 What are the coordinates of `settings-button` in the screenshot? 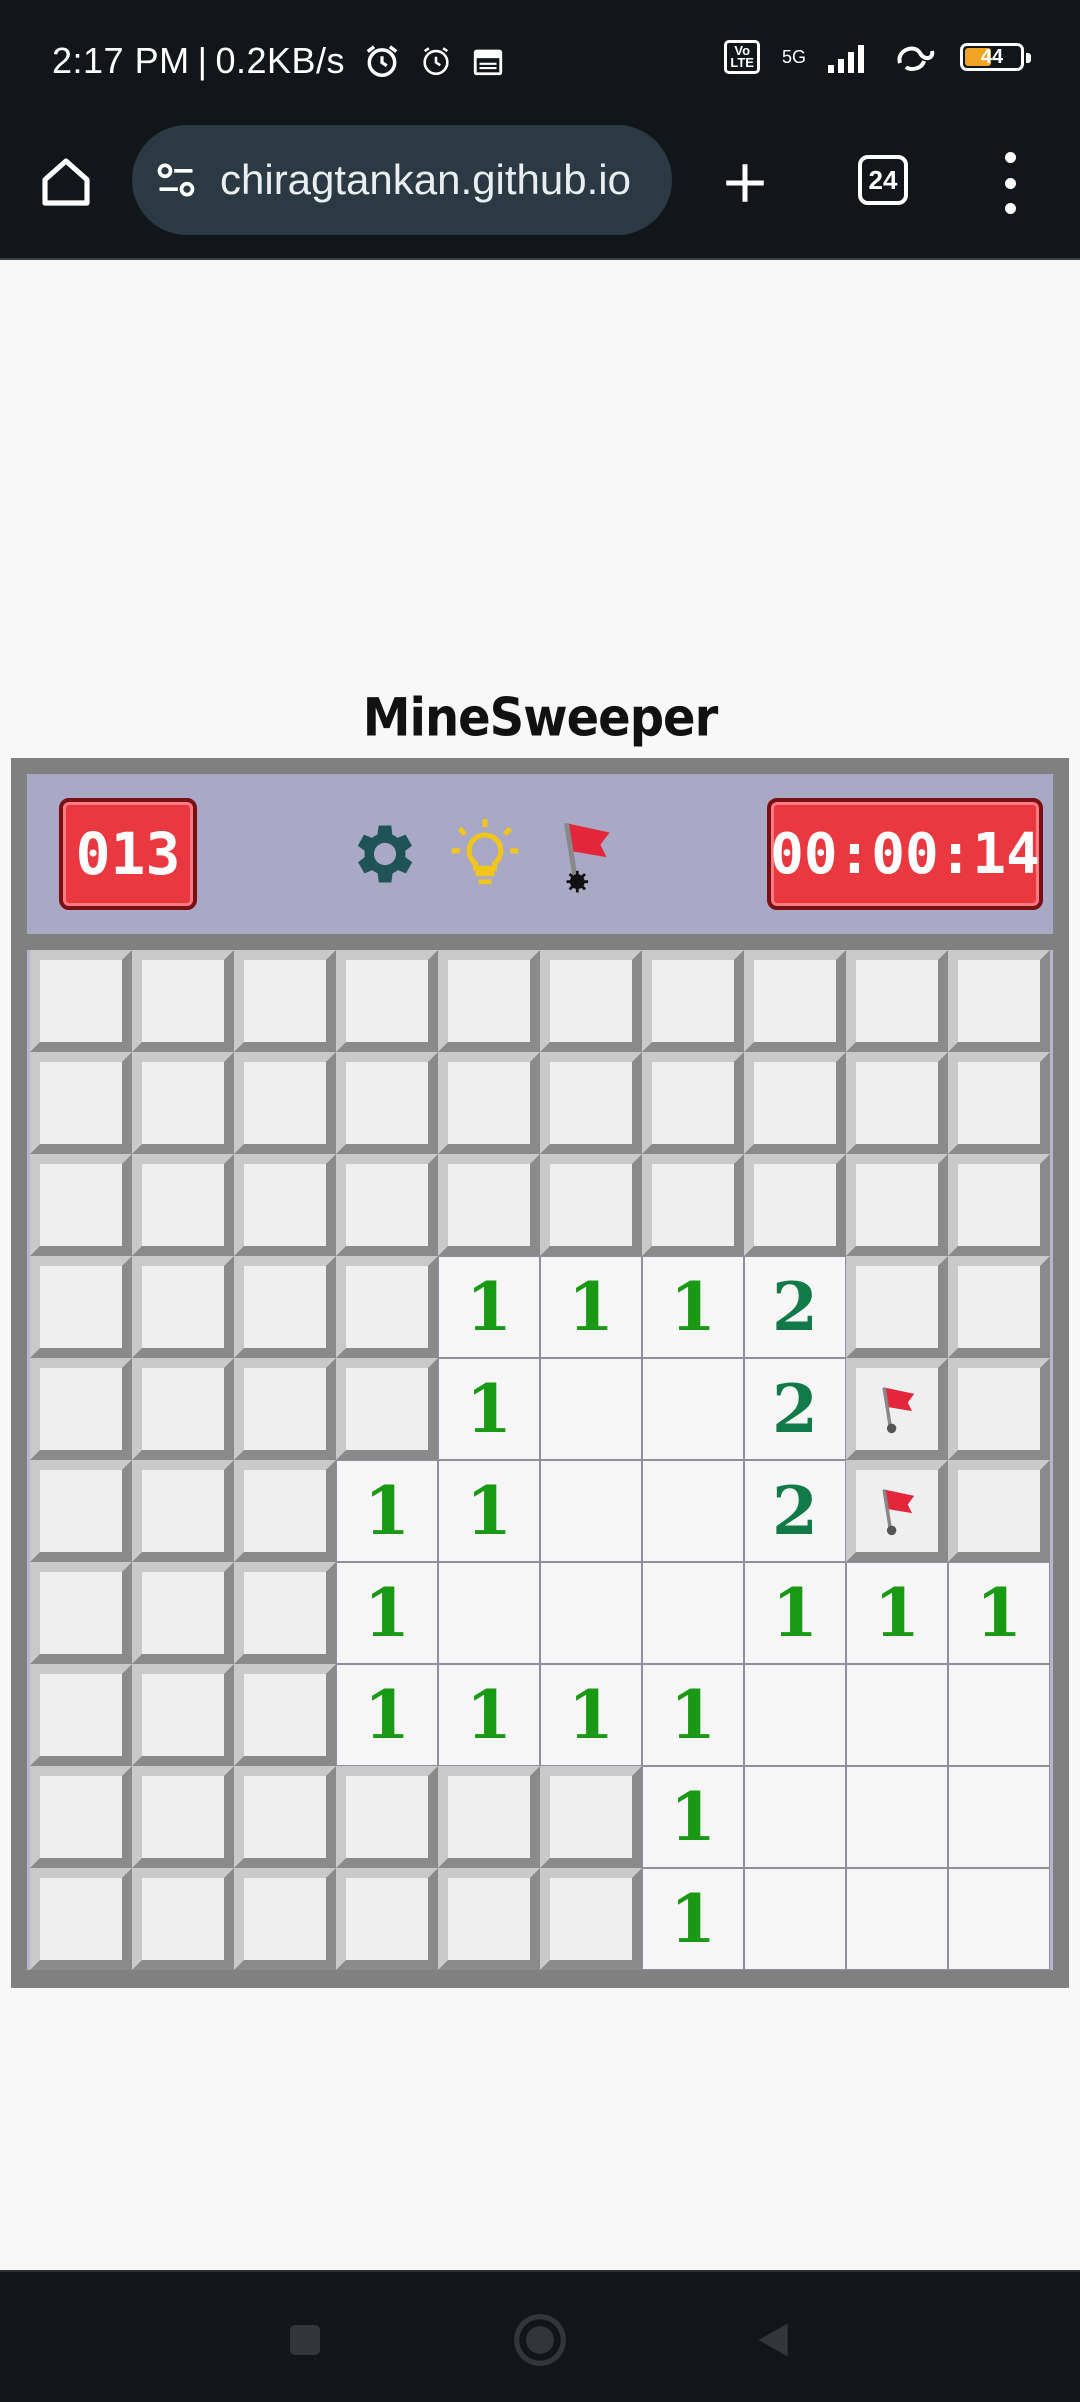 It's located at (385, 854).